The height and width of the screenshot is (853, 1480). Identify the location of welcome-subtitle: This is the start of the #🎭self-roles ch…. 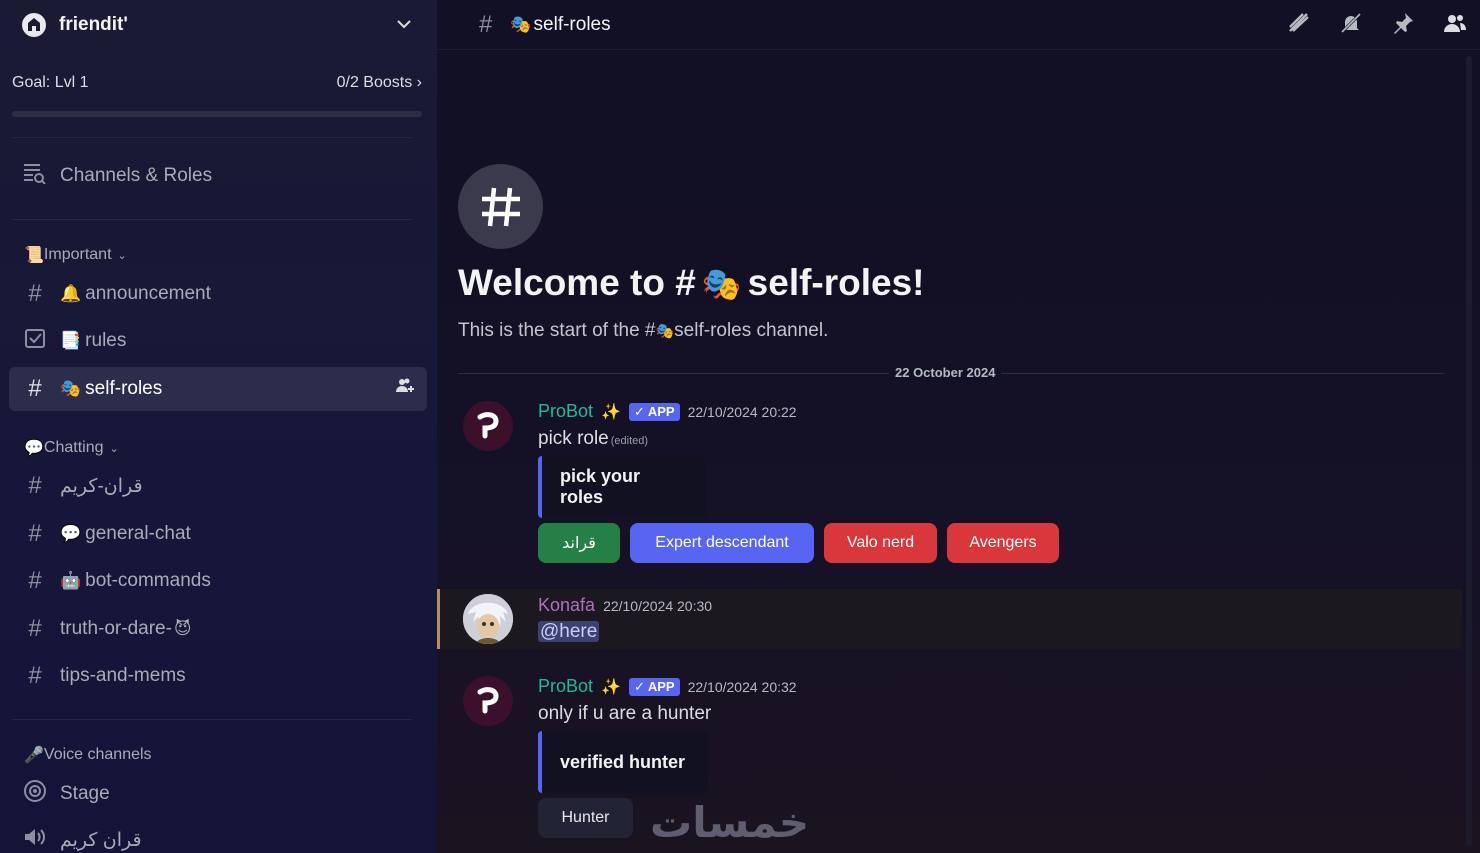
(643, 330).